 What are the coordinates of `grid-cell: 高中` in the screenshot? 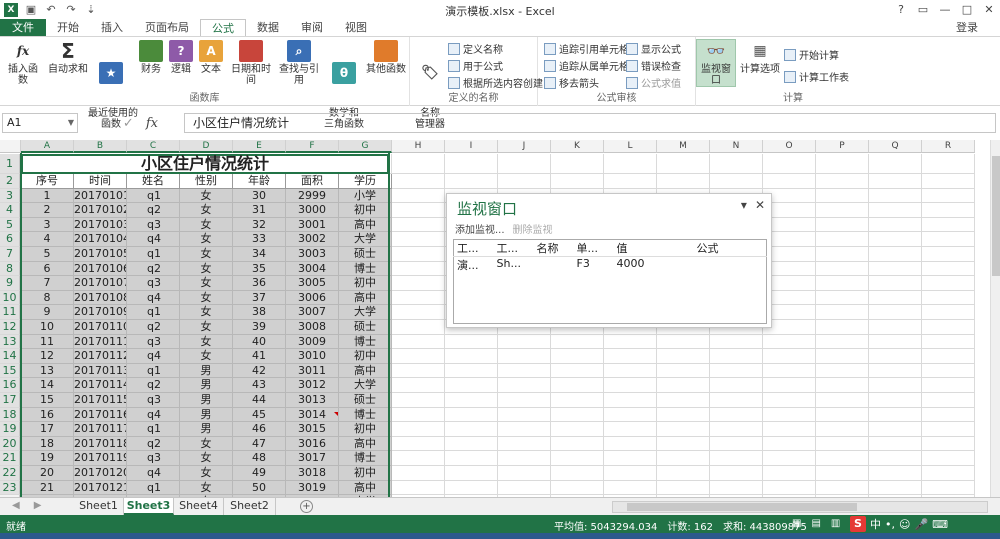 It's located at (365, 444).